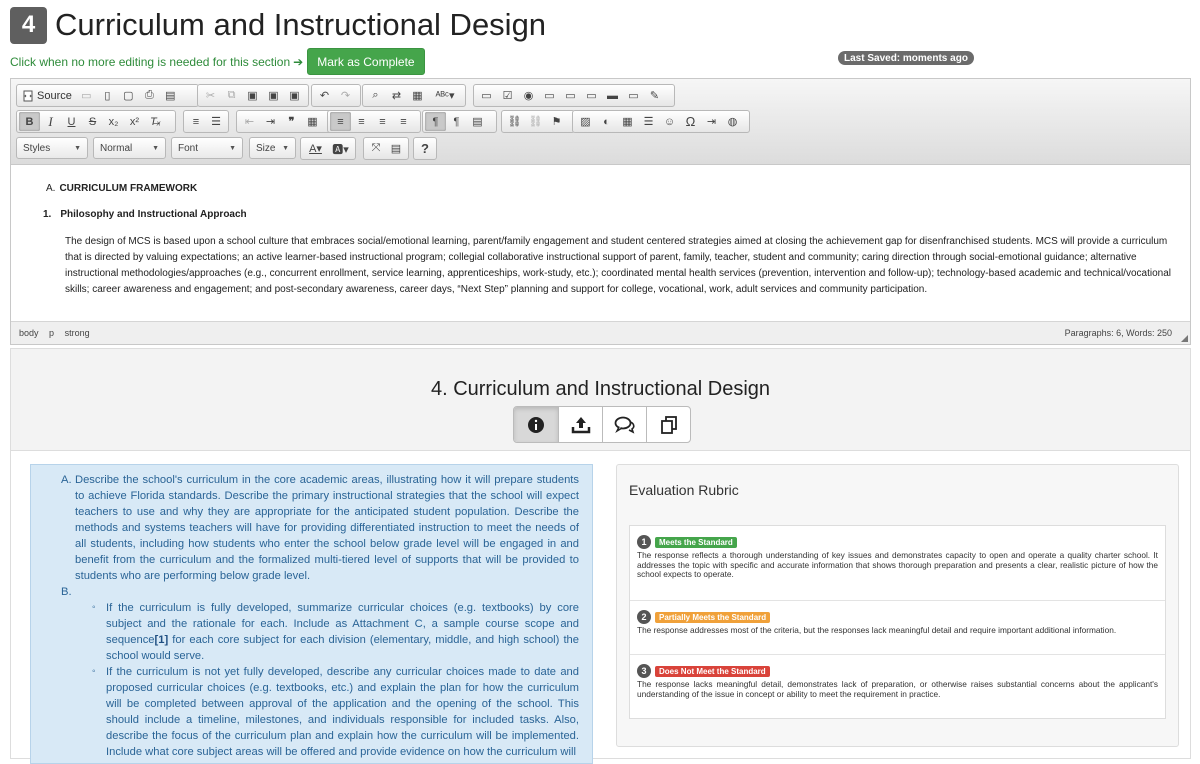 The width and height of the screenshot is (1200, 764). What do you see at coordinates (425, 148) in the screenshot?
I see `help-button: ?` at bounding box center [425, 148].